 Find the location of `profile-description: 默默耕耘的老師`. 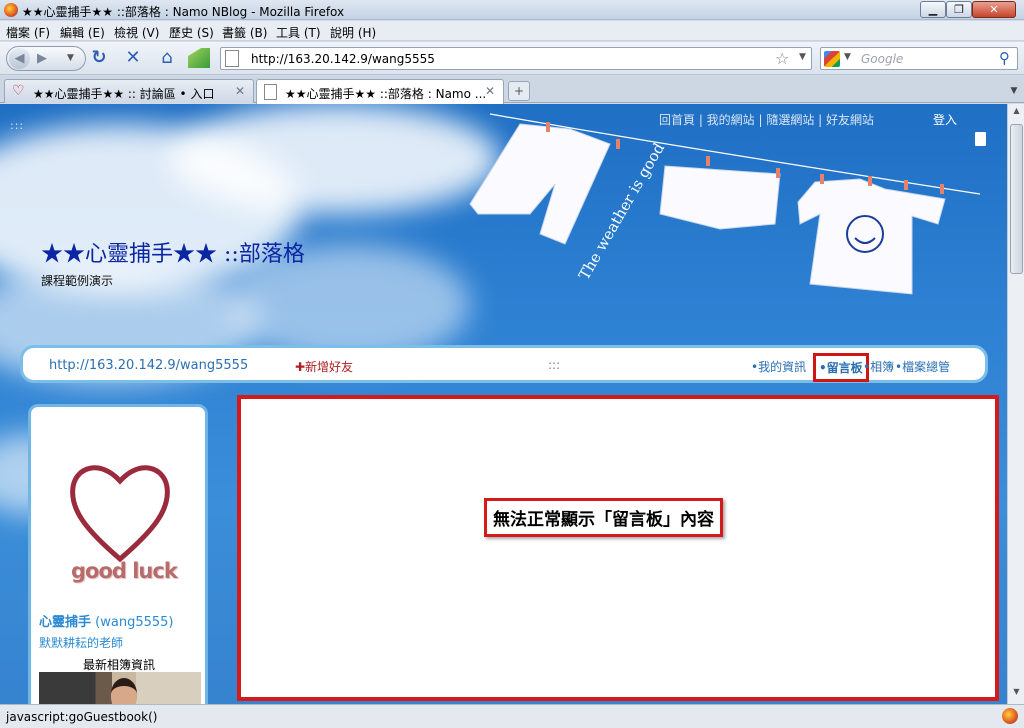

profile-description: 默默耕耘的老師 is located at coordinates (81, 643).